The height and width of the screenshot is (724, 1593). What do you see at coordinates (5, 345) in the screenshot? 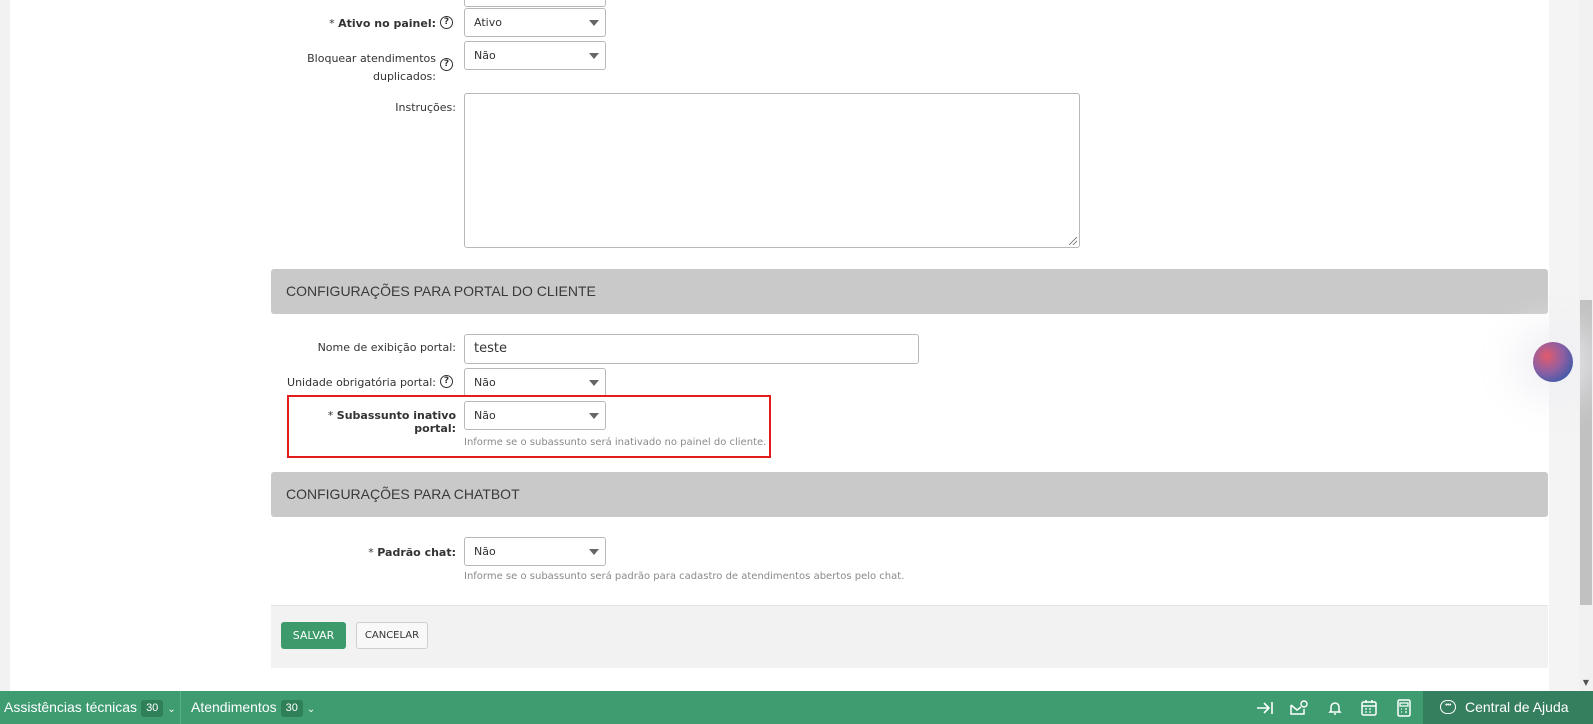
I see `left-margin` at bounding box center [5, 345].